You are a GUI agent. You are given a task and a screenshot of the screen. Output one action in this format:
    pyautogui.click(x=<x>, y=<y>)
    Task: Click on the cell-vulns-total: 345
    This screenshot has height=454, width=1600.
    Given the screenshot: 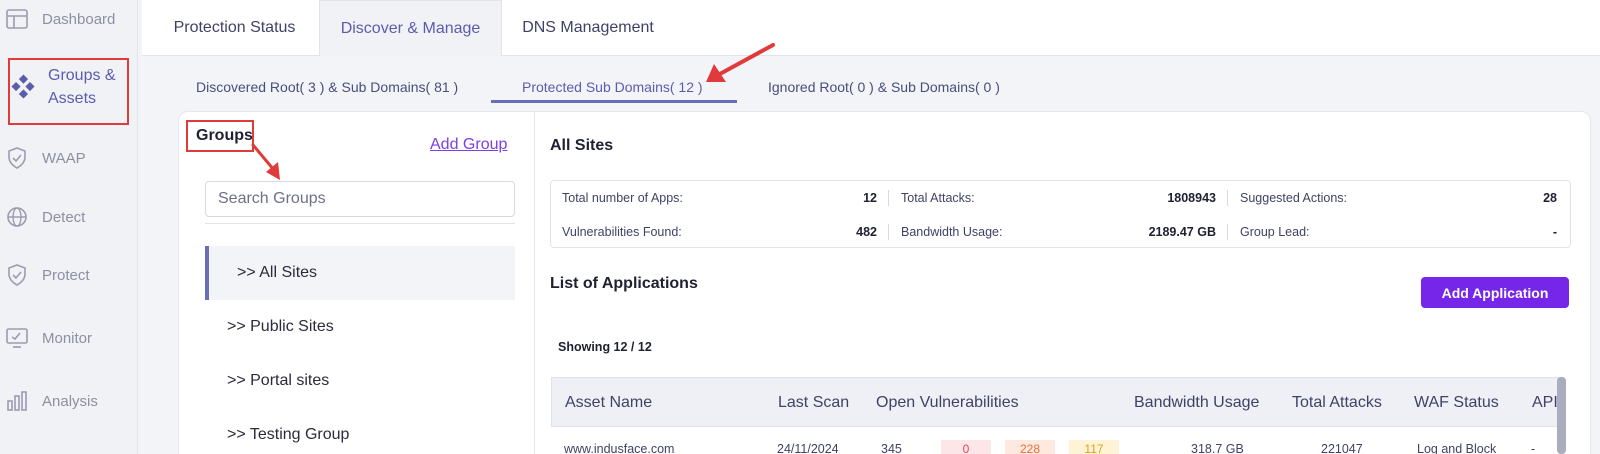 What is the action you would take?
    pyautogui.click(x=891, y=448)
    